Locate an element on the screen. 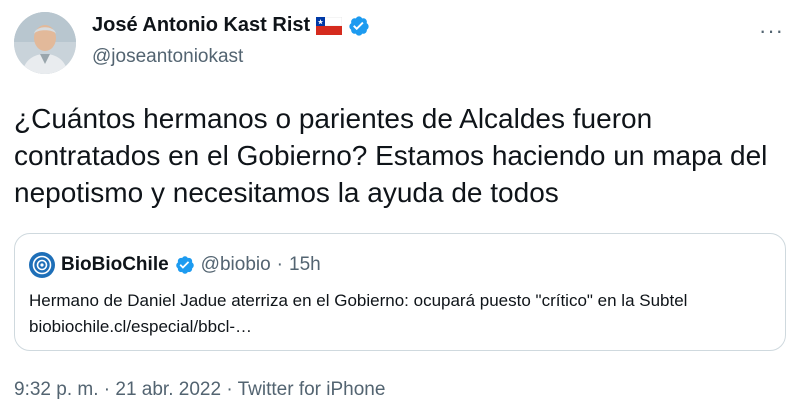 This screenshot has height=420, width=800. tweet-date: 21 abr. 2022 is located at coordinates (168, 389).